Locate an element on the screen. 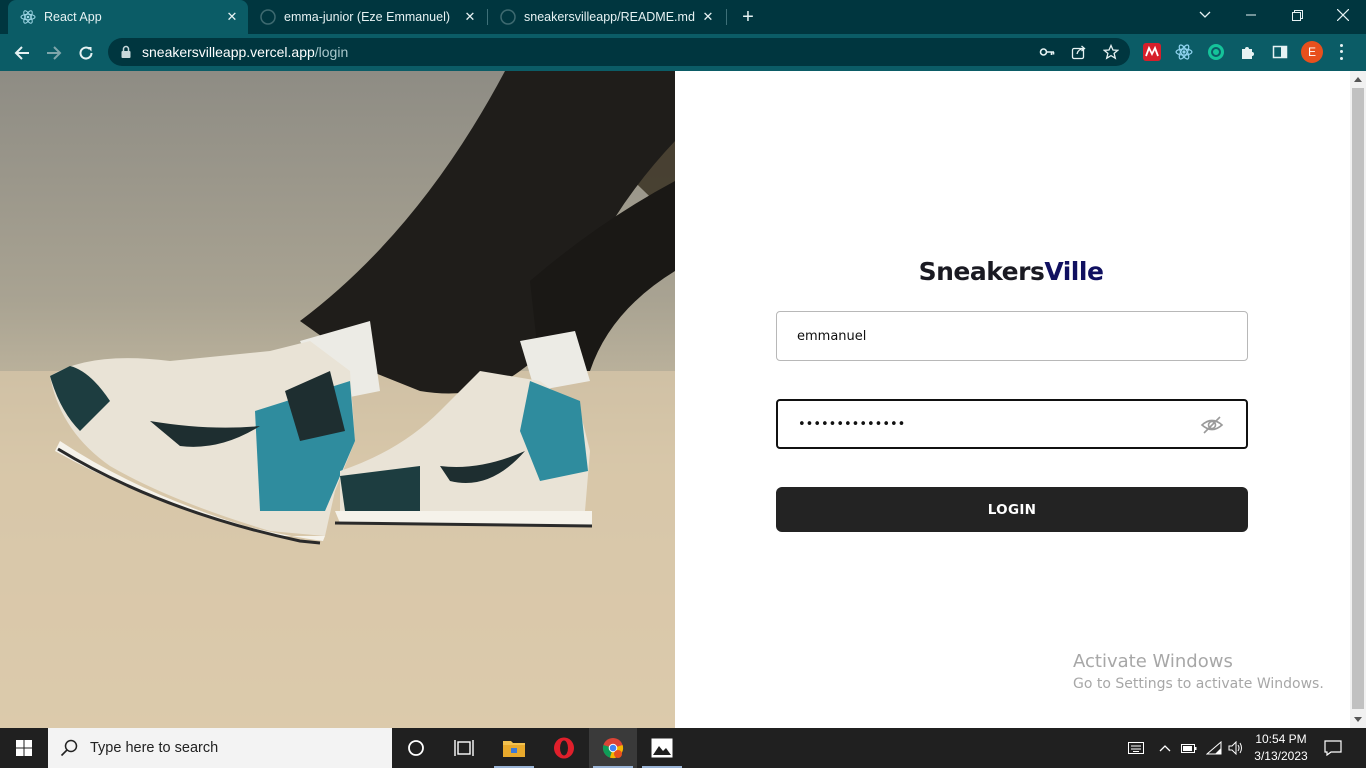 The image size is (1366, 768). cortana-icon is located at coordinates (416, 748).